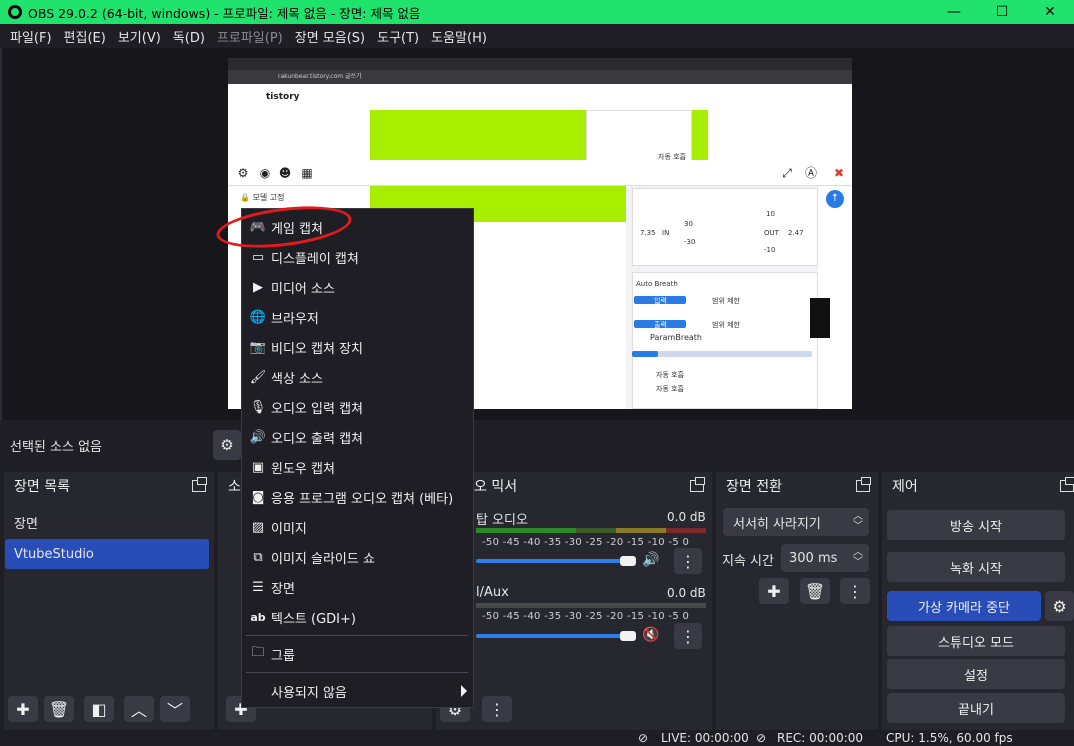  I want to click on duration-label: 지속 시간, so click(748, 561).